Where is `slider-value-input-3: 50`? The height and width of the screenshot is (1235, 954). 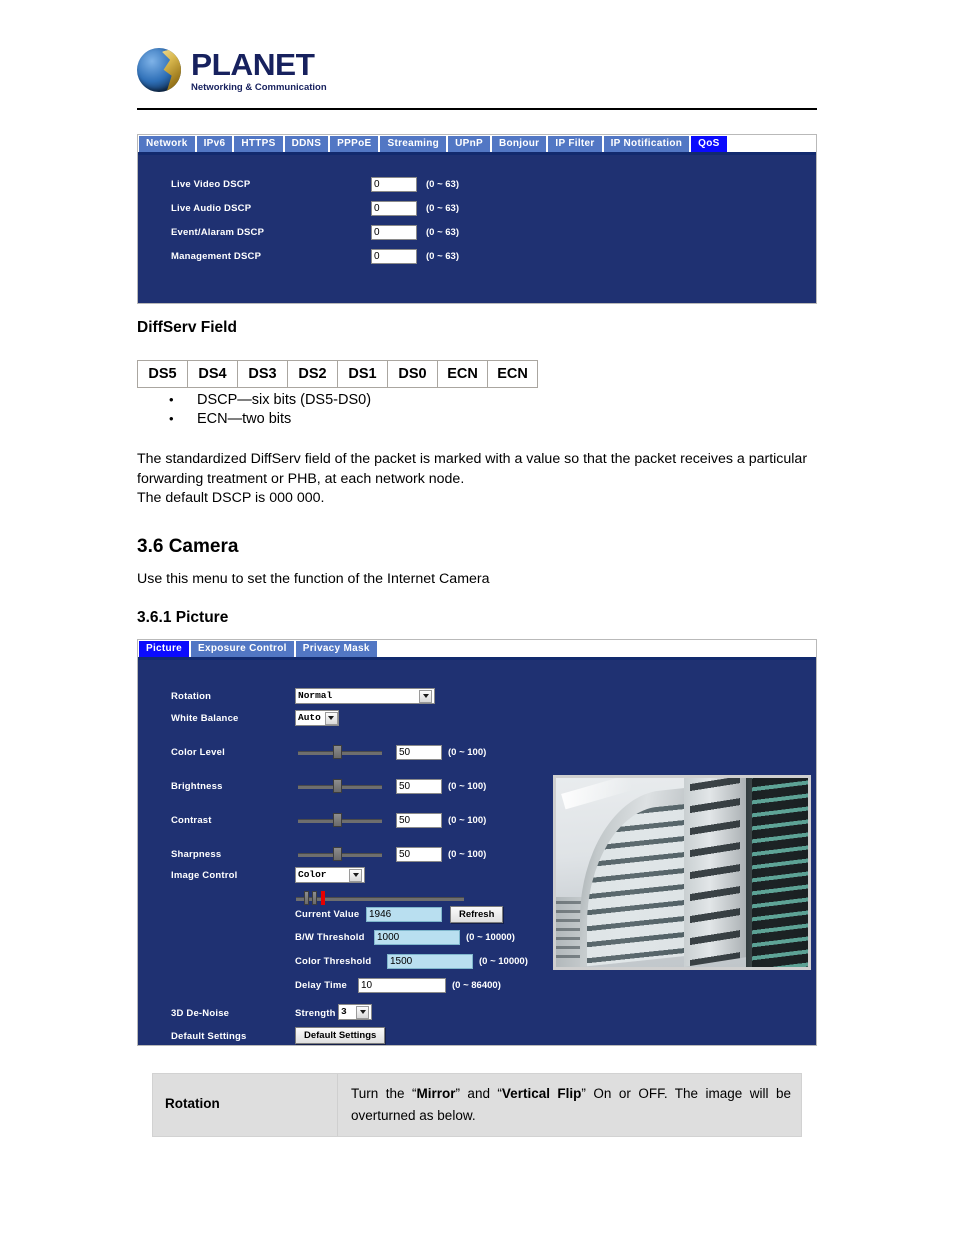
slider-value-input-3: 50 is located at coordinates (419, 854).